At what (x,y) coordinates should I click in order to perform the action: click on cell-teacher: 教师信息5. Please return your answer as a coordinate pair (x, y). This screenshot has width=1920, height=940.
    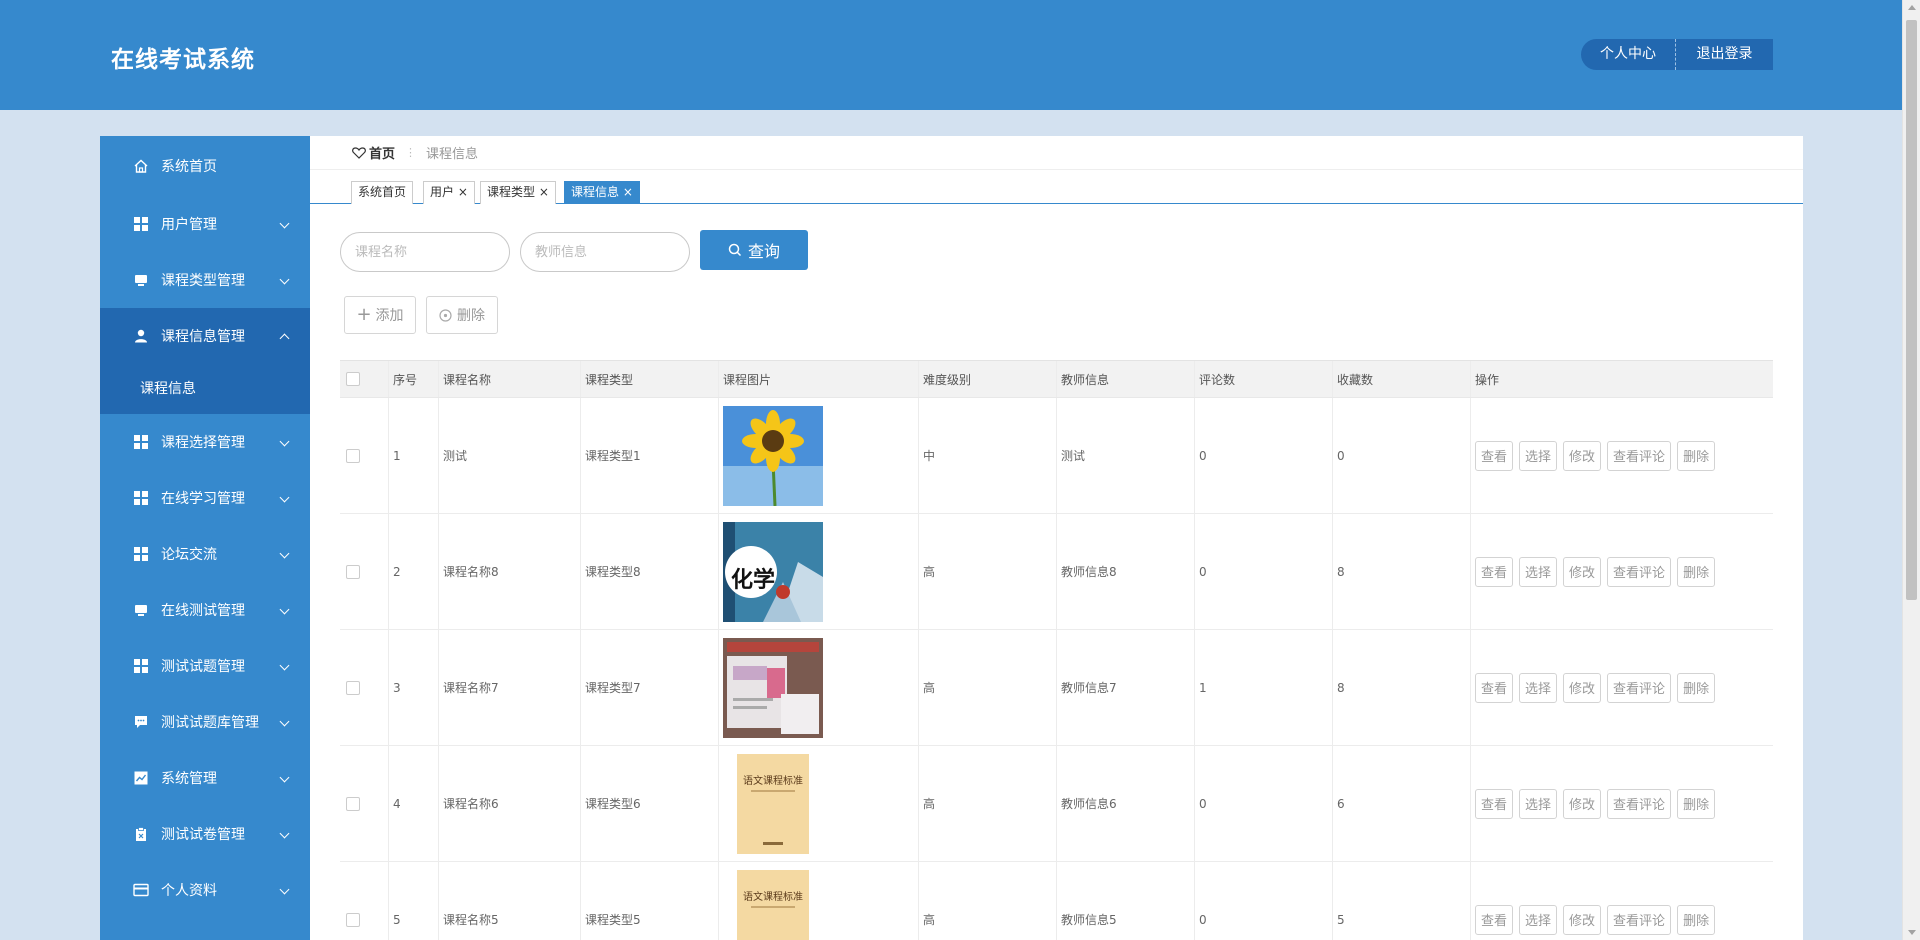
    Looking at the image, I should click on (1125, 901).